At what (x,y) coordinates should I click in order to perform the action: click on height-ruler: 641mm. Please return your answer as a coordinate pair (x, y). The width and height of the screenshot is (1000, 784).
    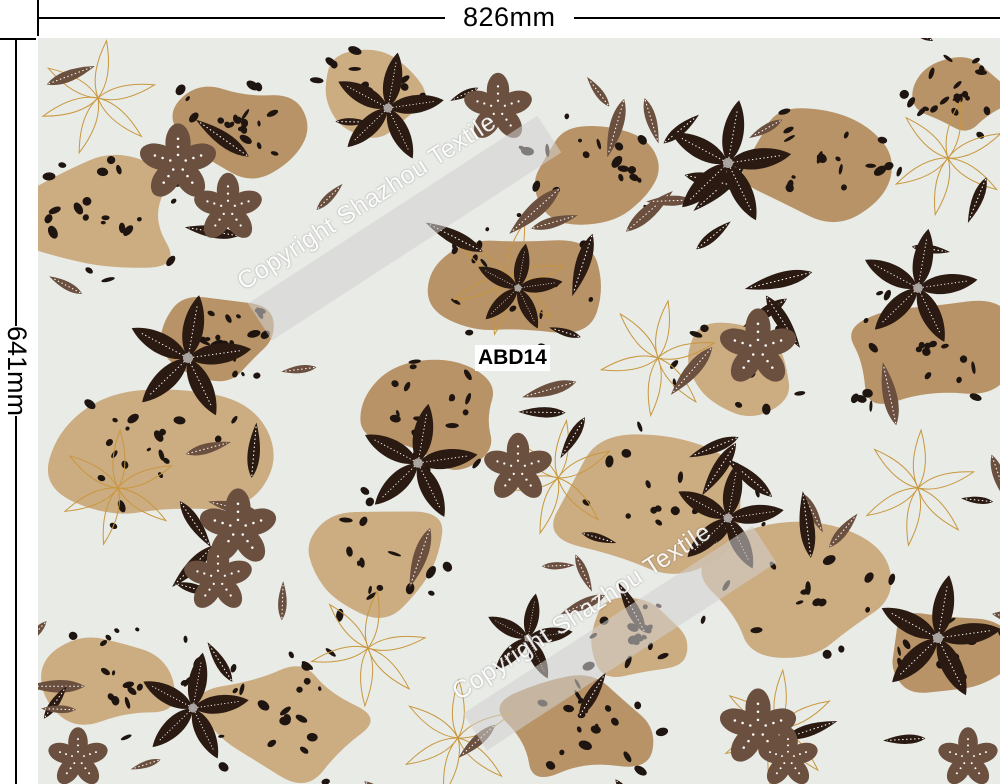
    Looking at the image, I should click on (19, 411).